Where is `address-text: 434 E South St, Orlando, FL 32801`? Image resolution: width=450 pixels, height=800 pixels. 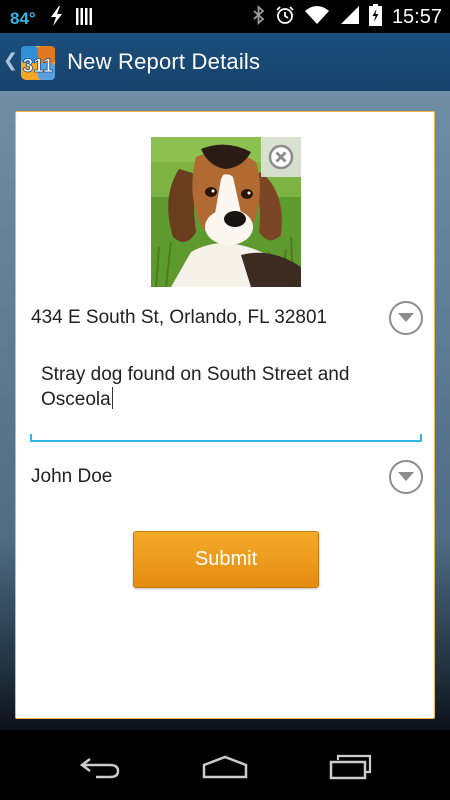
address-text: 434 E South St, Orlando, FL 32801 is located at coordinates (179, 317).